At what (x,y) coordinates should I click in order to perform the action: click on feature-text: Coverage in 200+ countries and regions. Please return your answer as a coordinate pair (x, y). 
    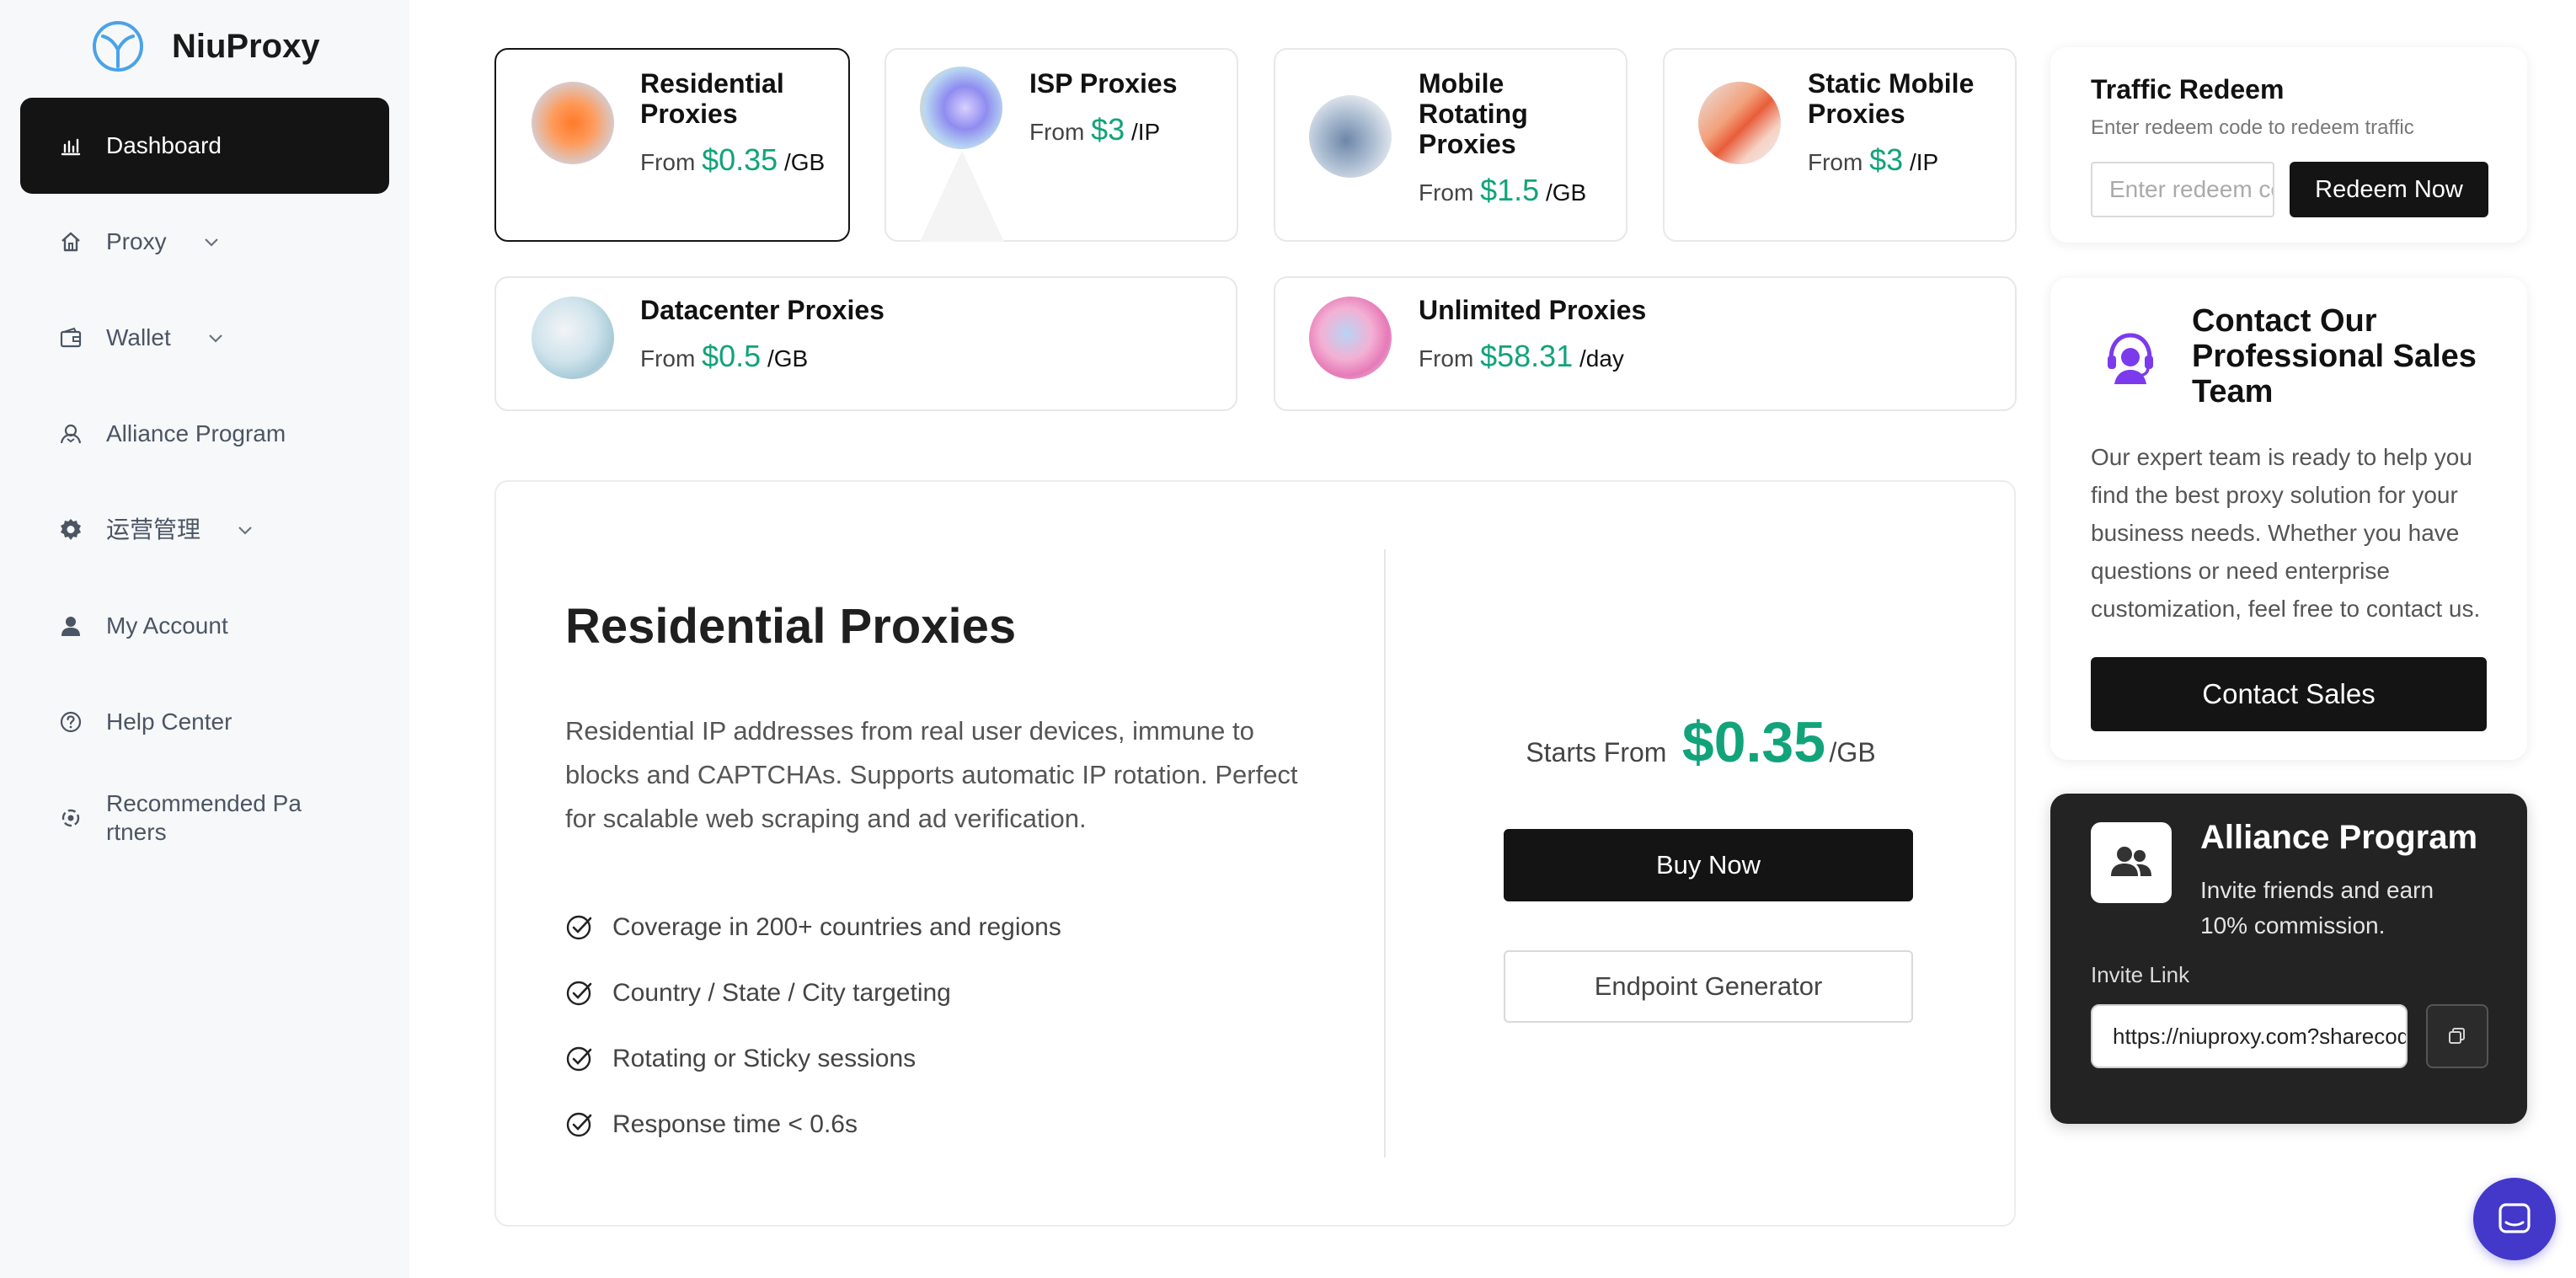
    Looking at the image, I should click on (836, 927).